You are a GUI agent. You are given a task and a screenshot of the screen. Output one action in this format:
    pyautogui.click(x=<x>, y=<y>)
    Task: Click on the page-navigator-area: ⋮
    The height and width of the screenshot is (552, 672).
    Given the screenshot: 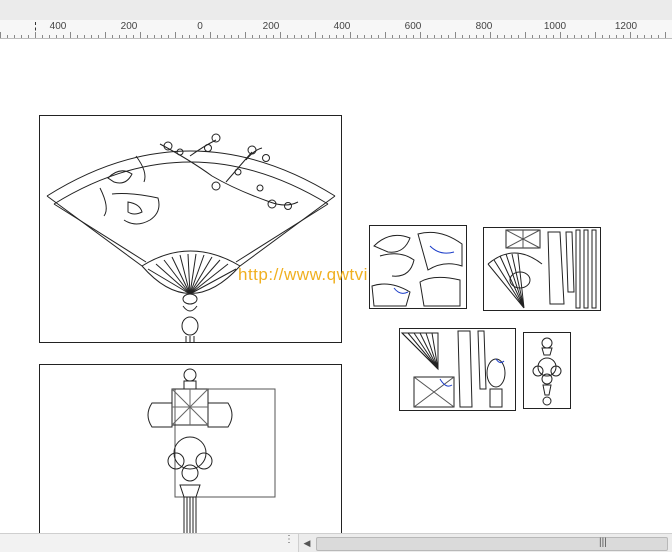 What is the action you would take?
    pyautogui.click(x=149, y=543)
    